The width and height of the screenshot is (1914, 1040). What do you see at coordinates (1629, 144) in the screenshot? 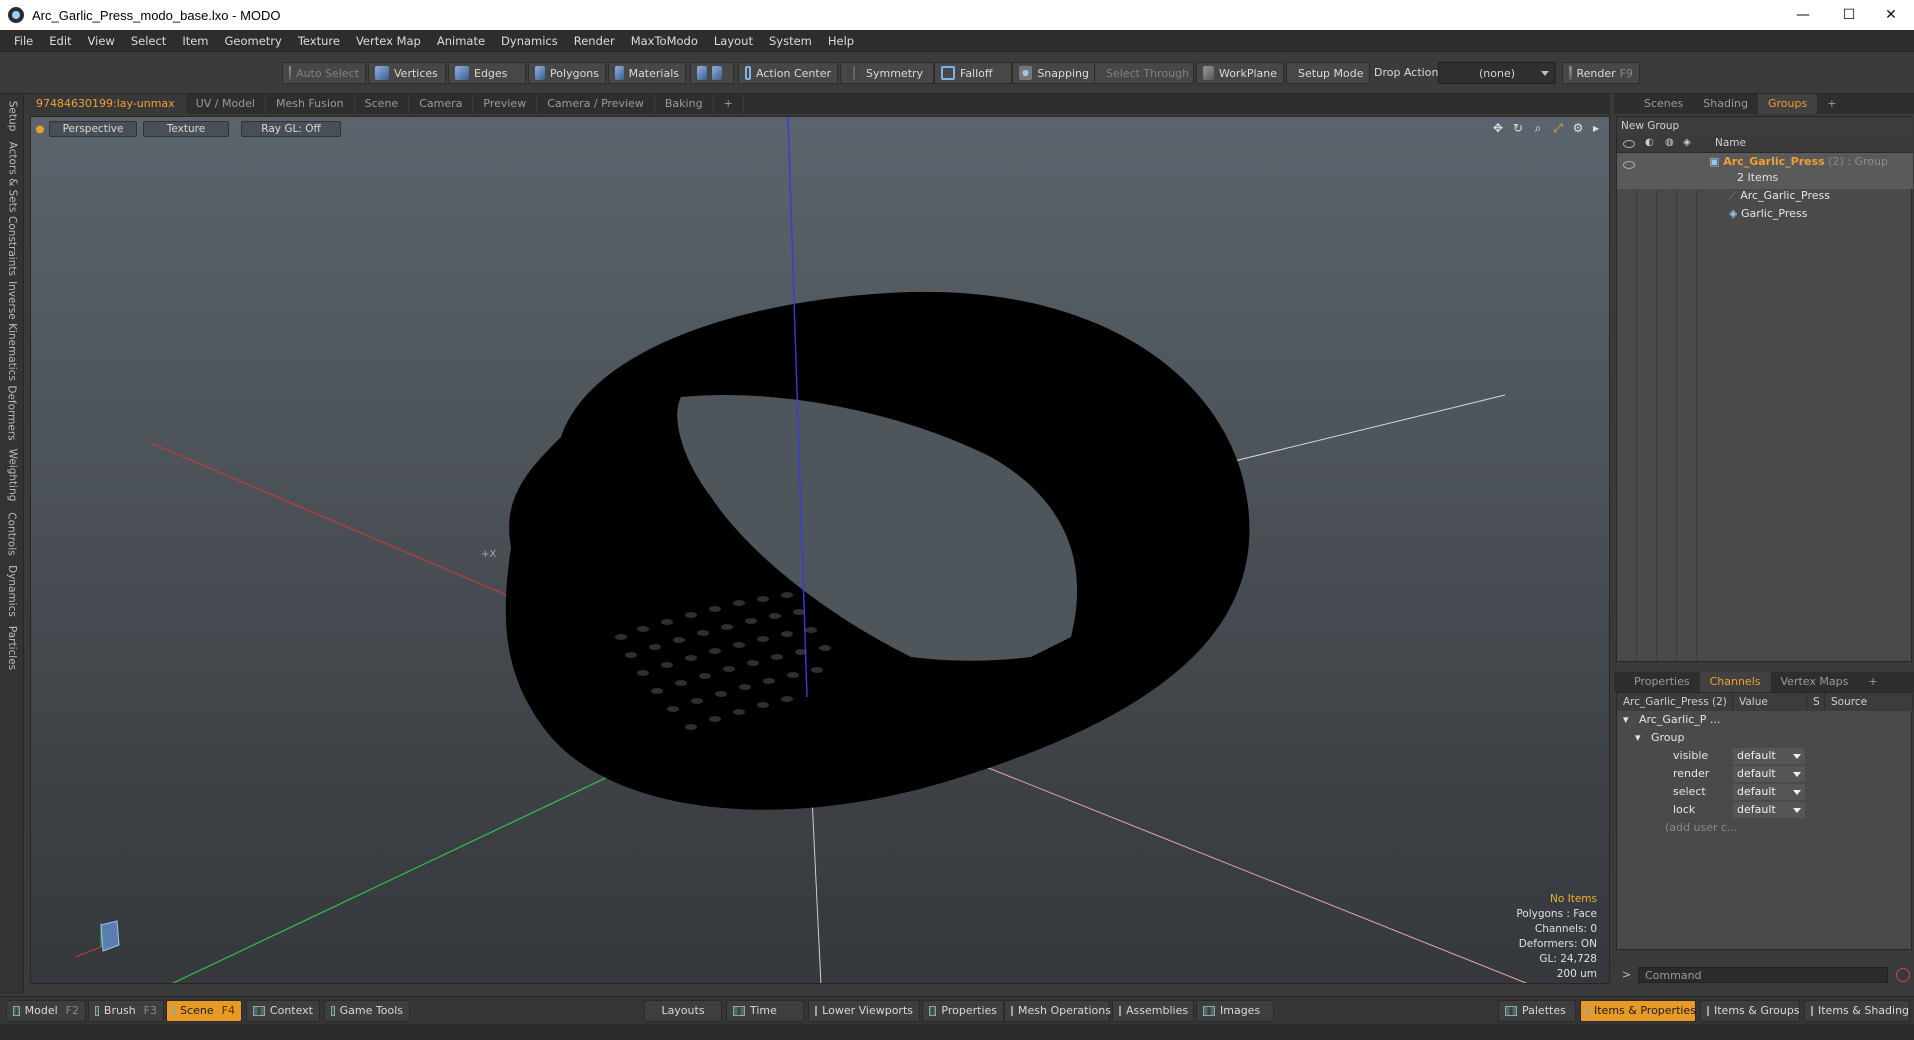
I see `eye-icon` at bounding box center [1629, 144].